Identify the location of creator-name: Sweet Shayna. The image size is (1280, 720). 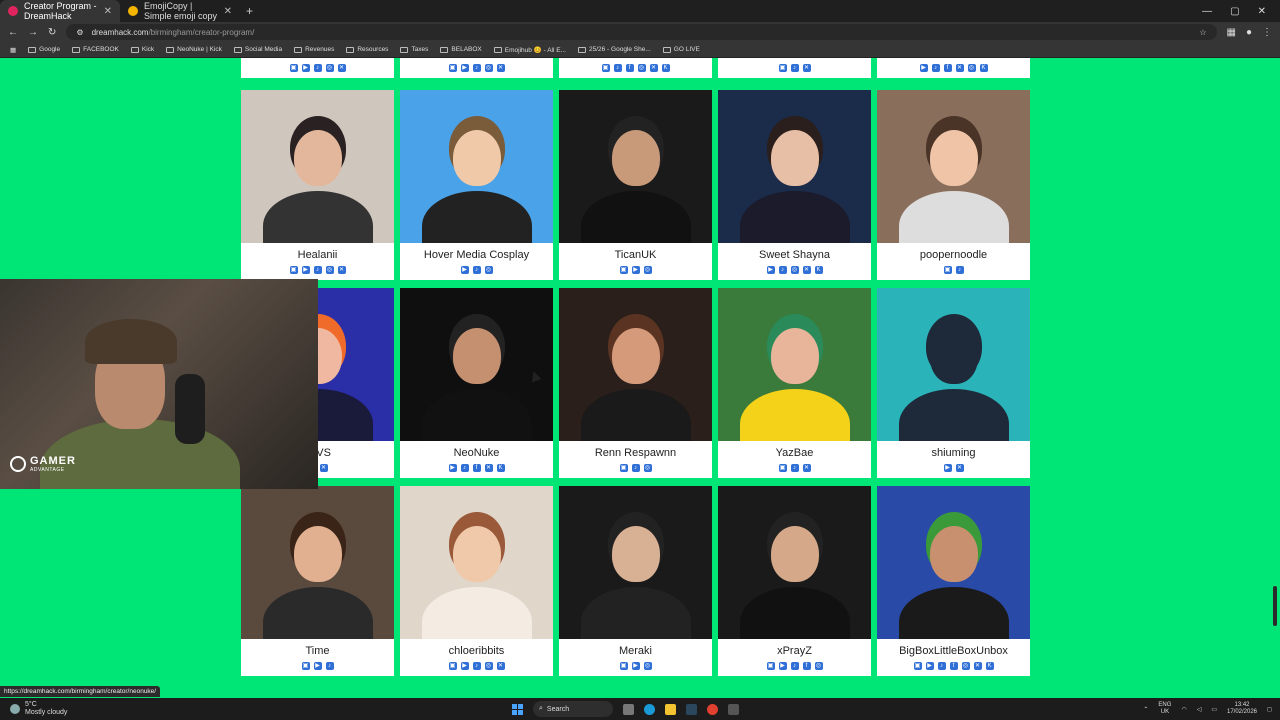
(794, 252).